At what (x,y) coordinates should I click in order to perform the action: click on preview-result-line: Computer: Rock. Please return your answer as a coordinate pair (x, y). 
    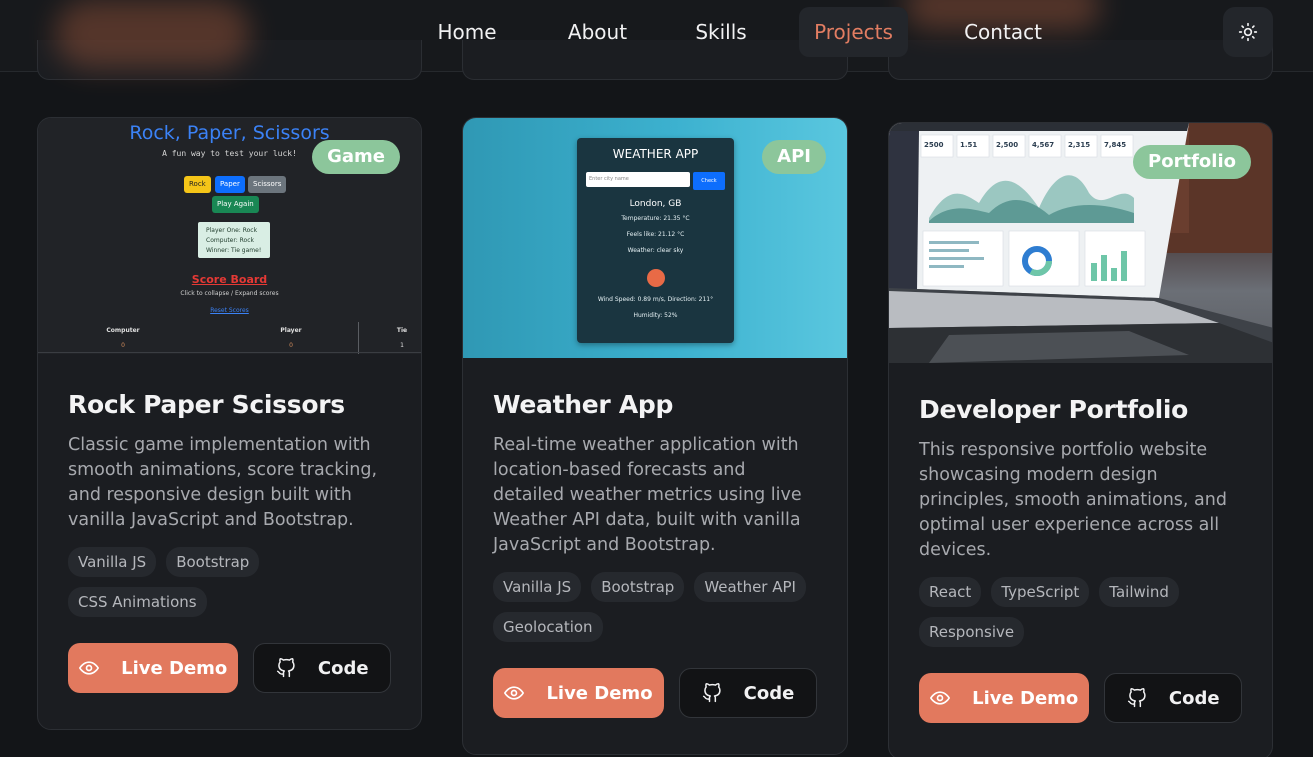
    Looking at the image, I should click on (230, 240).